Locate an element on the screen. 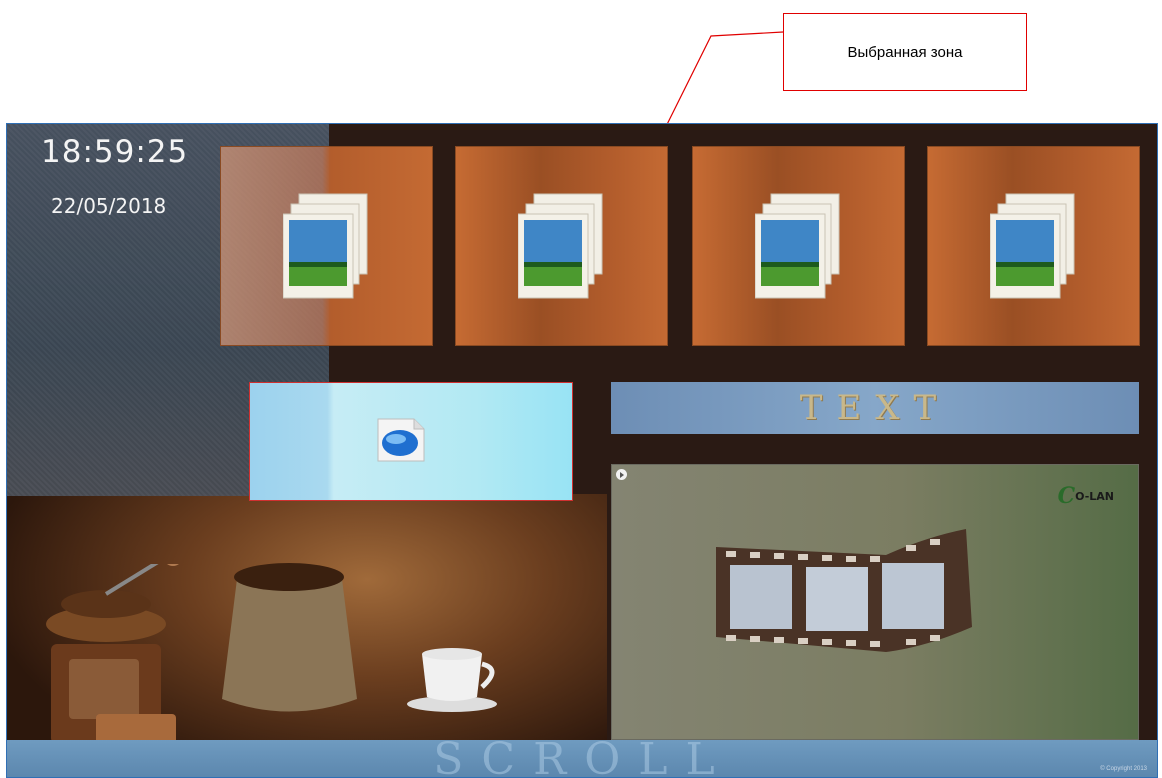 This screenshot has width=1162, height=778. copyright-text: © Copyright 2013 is located at coordinates (1123, 769).